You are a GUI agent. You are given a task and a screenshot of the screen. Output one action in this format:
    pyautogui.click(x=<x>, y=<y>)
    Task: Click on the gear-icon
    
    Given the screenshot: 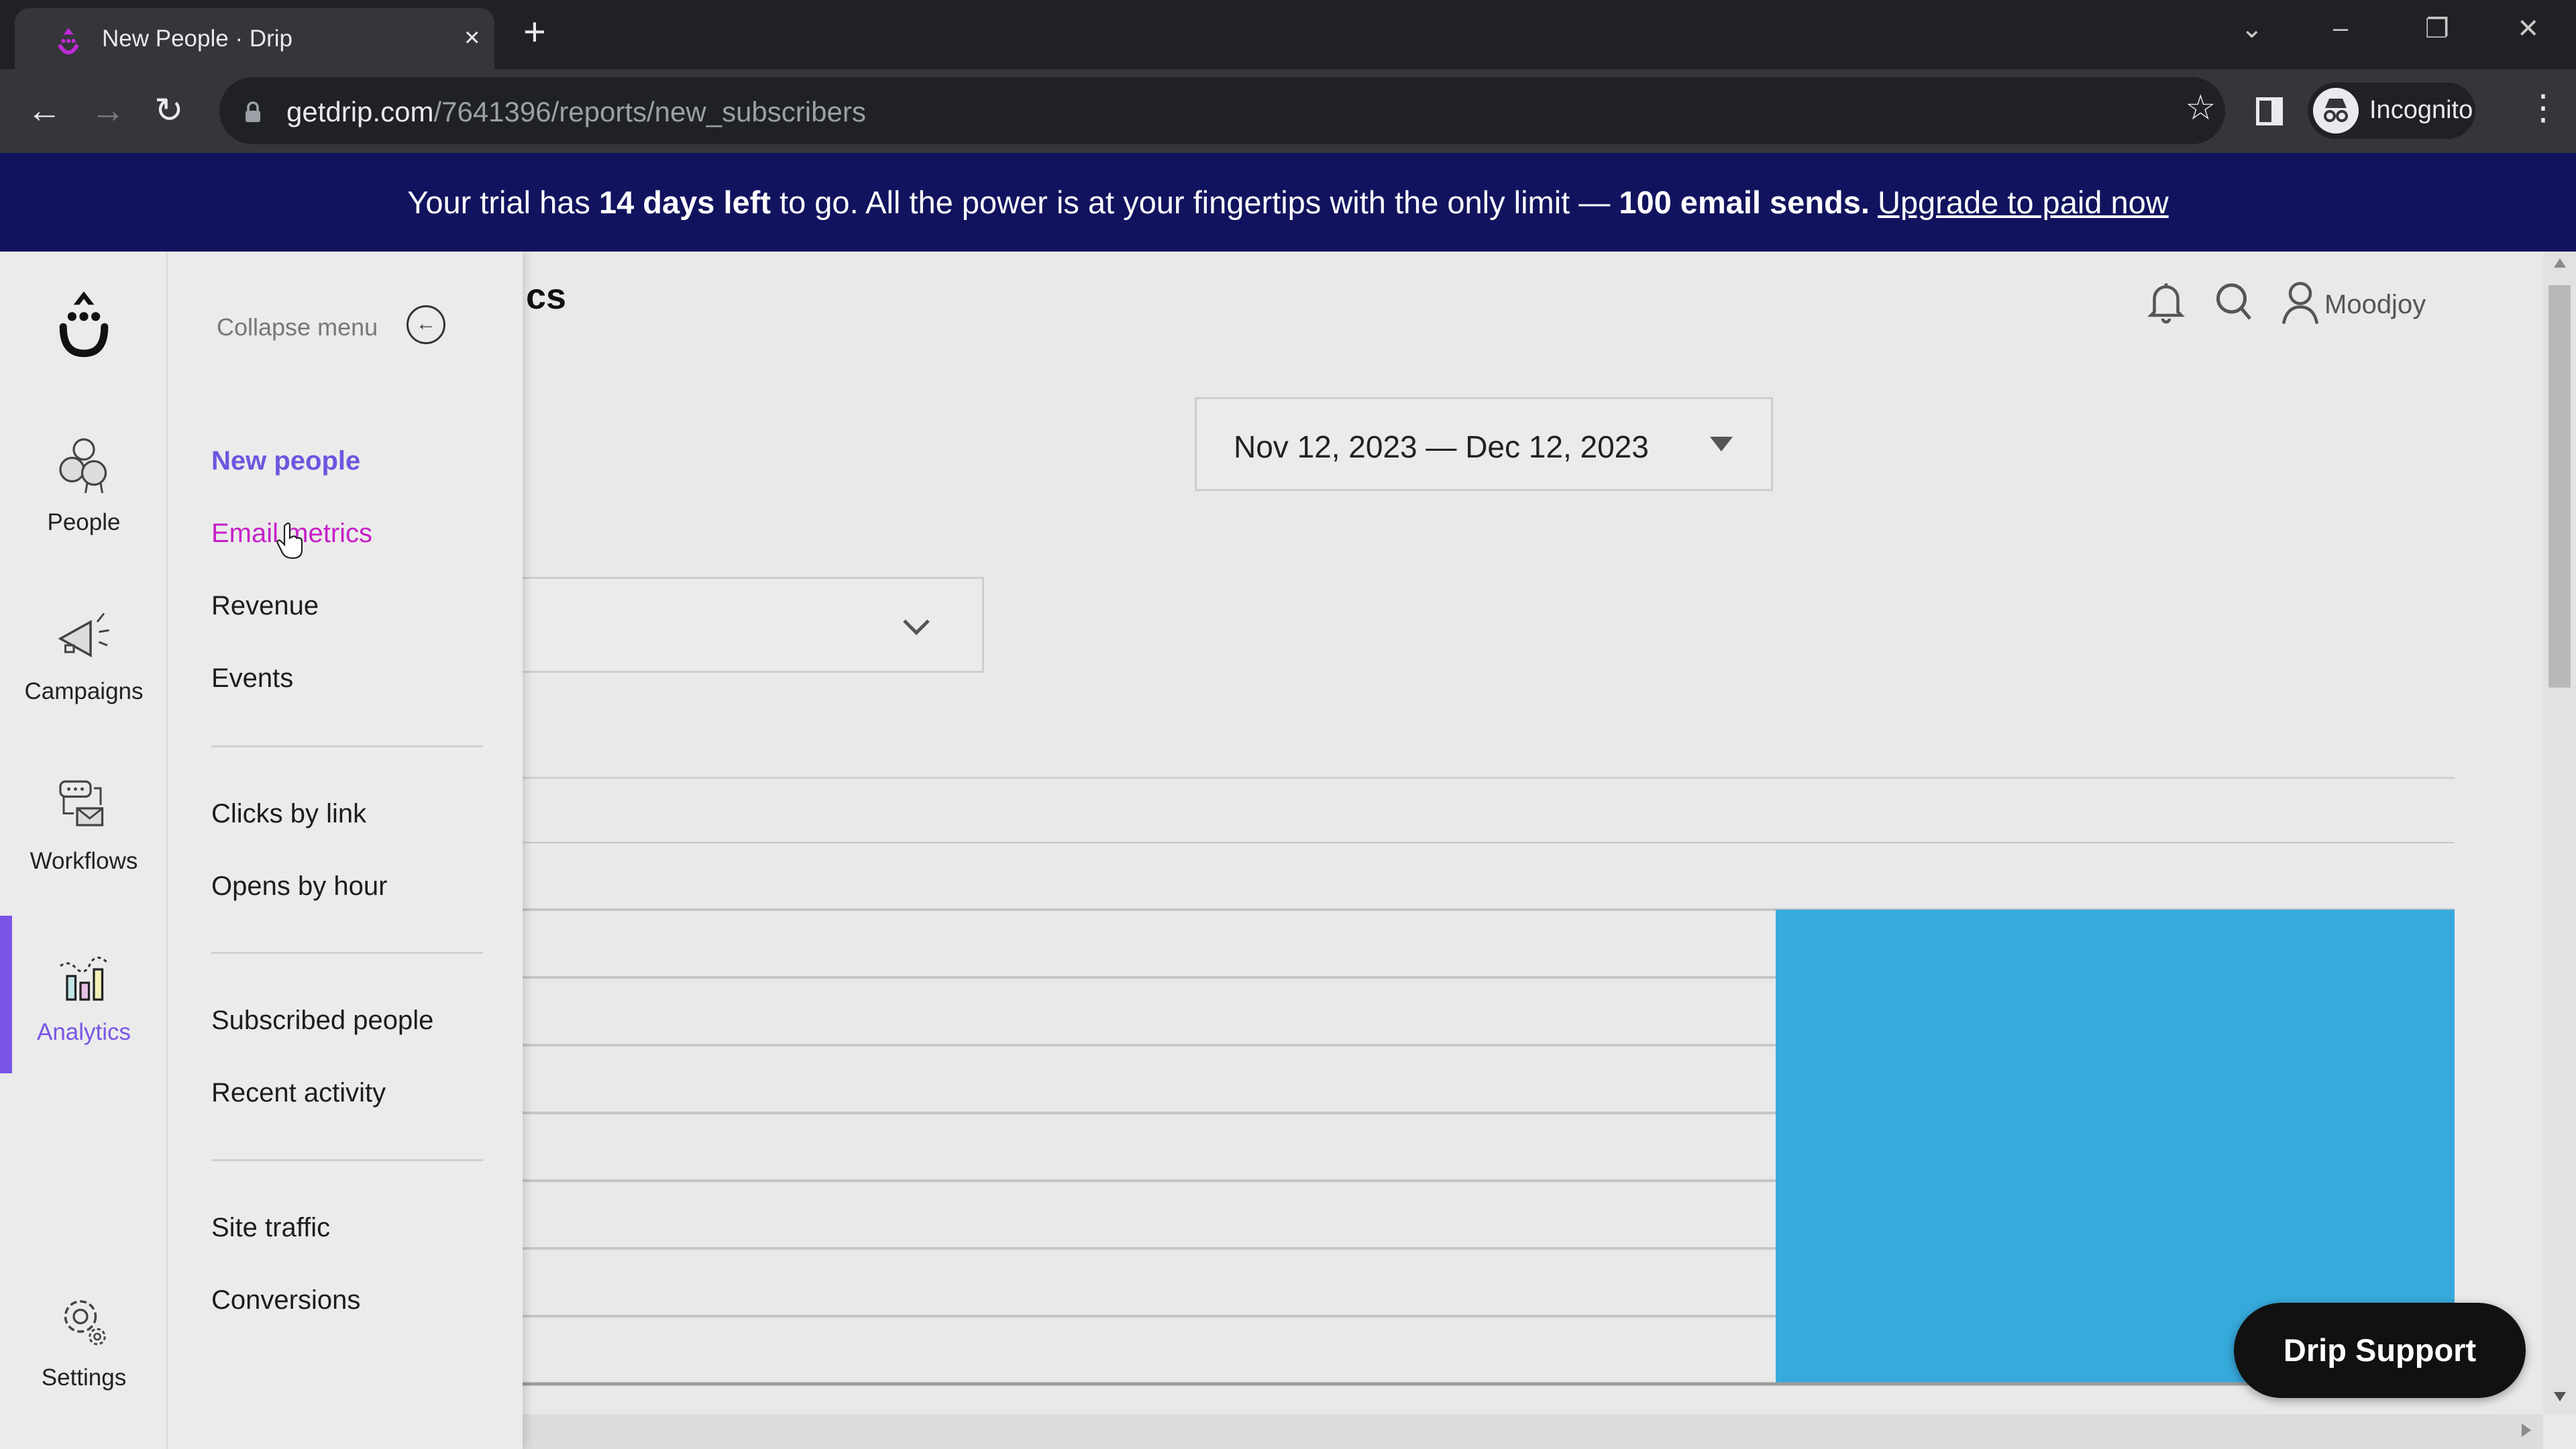 What is the action you would take?
    pyautogui.click(x=85, y=1323)
    